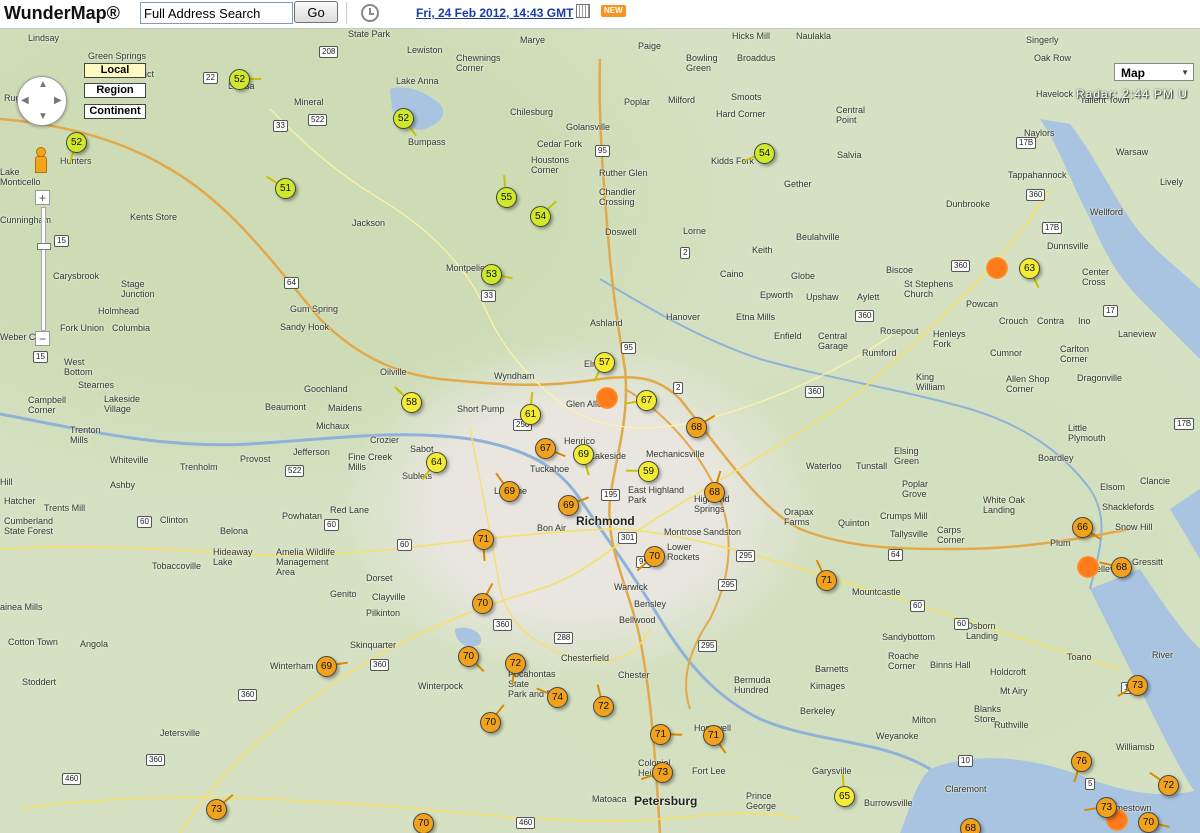 This screenshot has width=1200, height=833. I want to click on pan-left-icon: ◀, so click(25, 100).